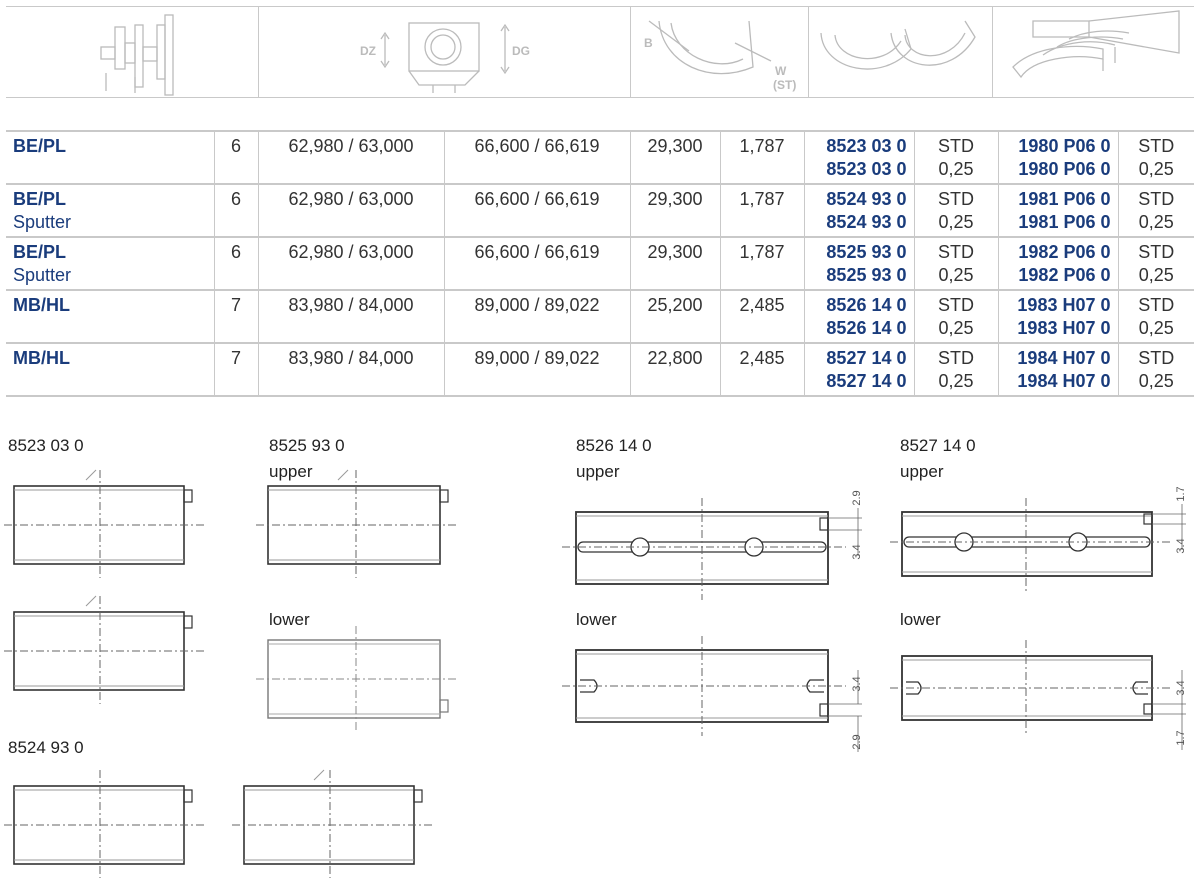 The height and width of the screenshot is (886, 1200). I want to click on shell-8527-upper, so click(1038, 545).